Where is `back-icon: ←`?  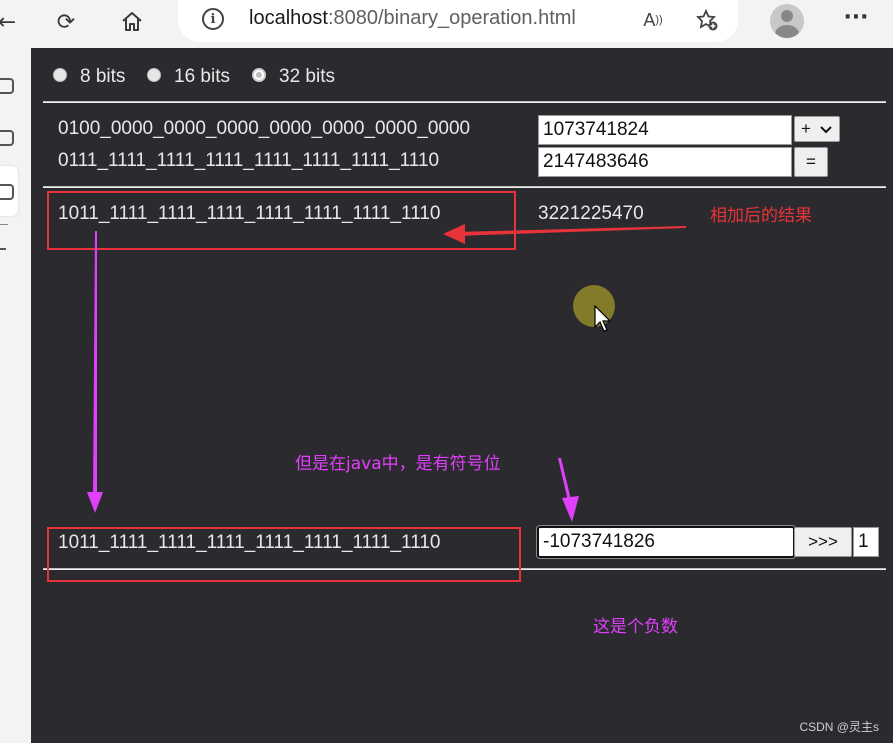
back-icon: ← is located at coordinates (8, 22).